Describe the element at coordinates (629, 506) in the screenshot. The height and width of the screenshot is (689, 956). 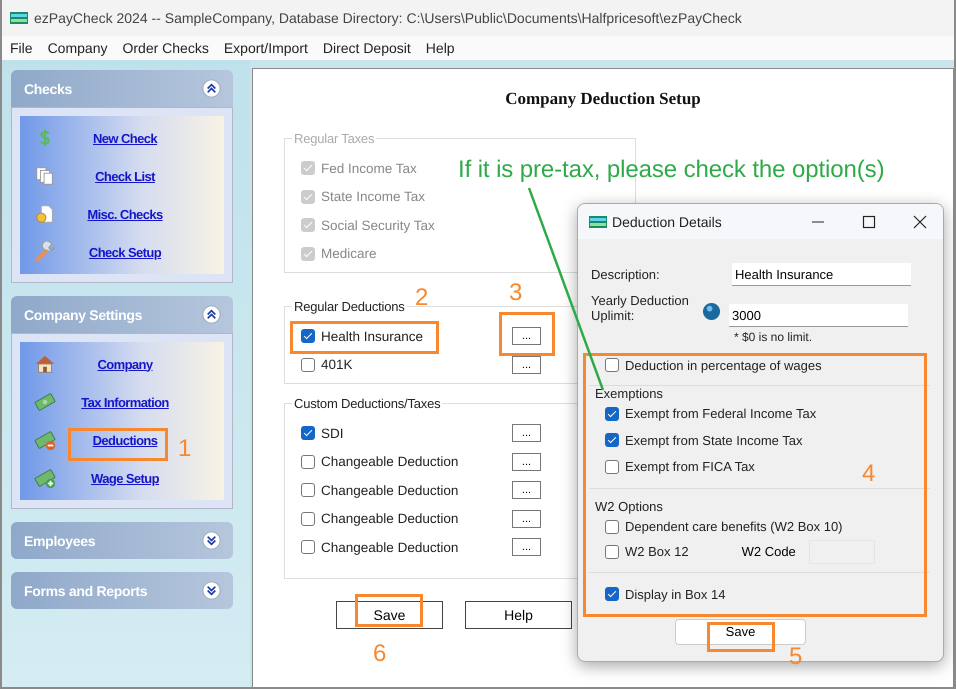
I see `section-title: W2 Options` at that location.